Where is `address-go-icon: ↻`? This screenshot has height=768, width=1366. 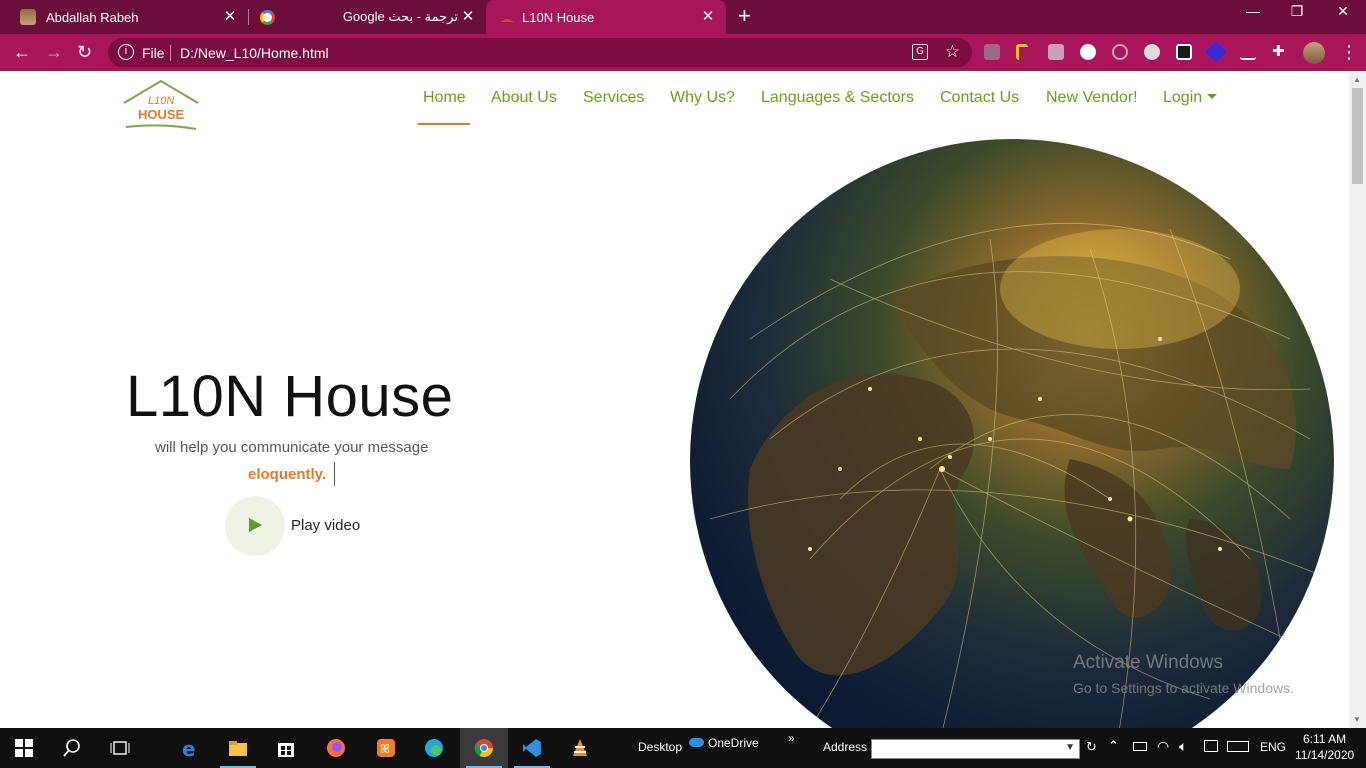 address-go-icon: ↻ is located at coordinates (1091, 747).